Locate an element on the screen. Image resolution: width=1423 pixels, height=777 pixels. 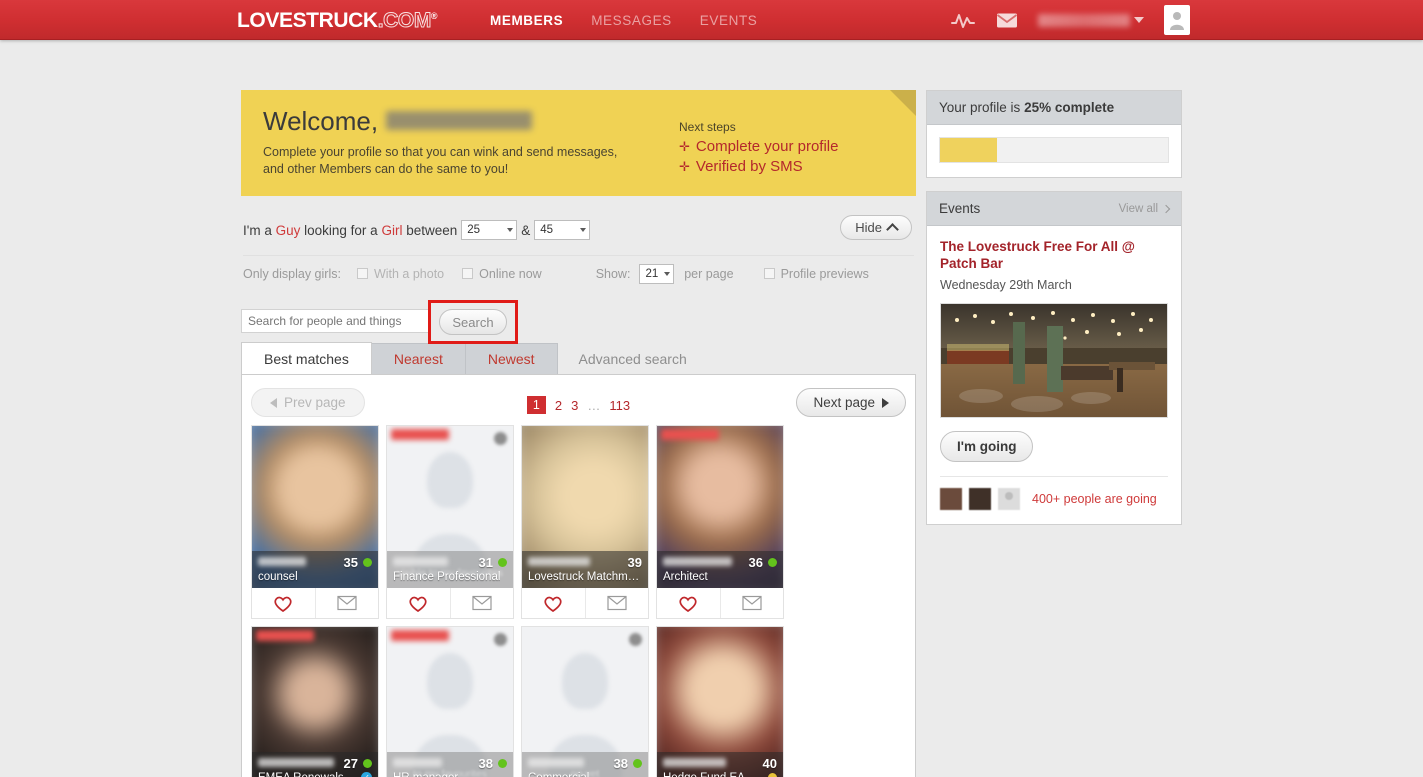
profile-photo: no yet38Commercial is located at coordinates (585, 702).